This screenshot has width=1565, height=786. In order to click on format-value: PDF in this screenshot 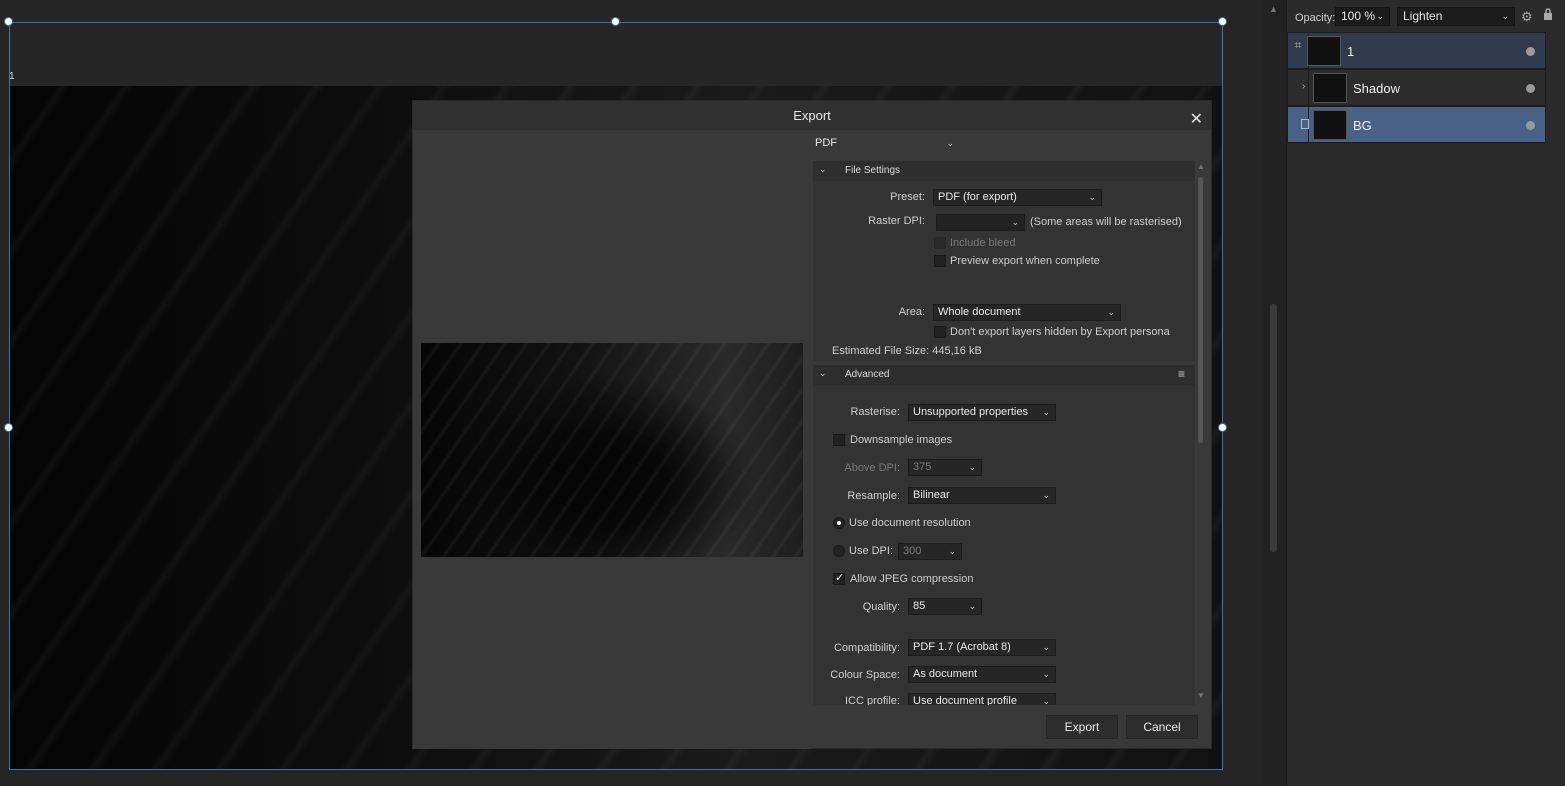, I will do `click(826, 143)`.